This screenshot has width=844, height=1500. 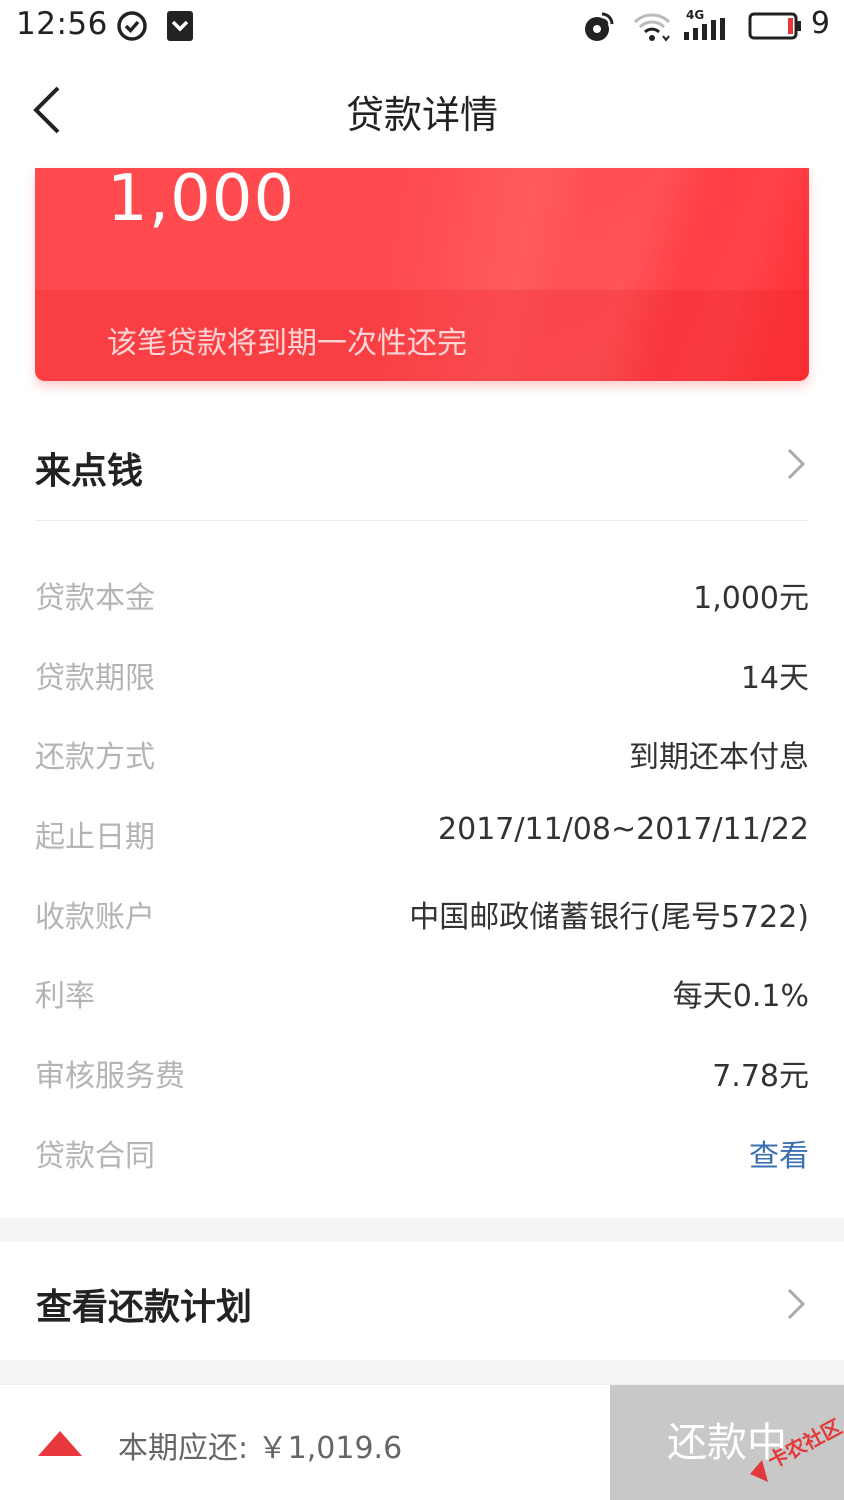 I want to click on detail-label: 起止日期, so click(x=95, y=838).